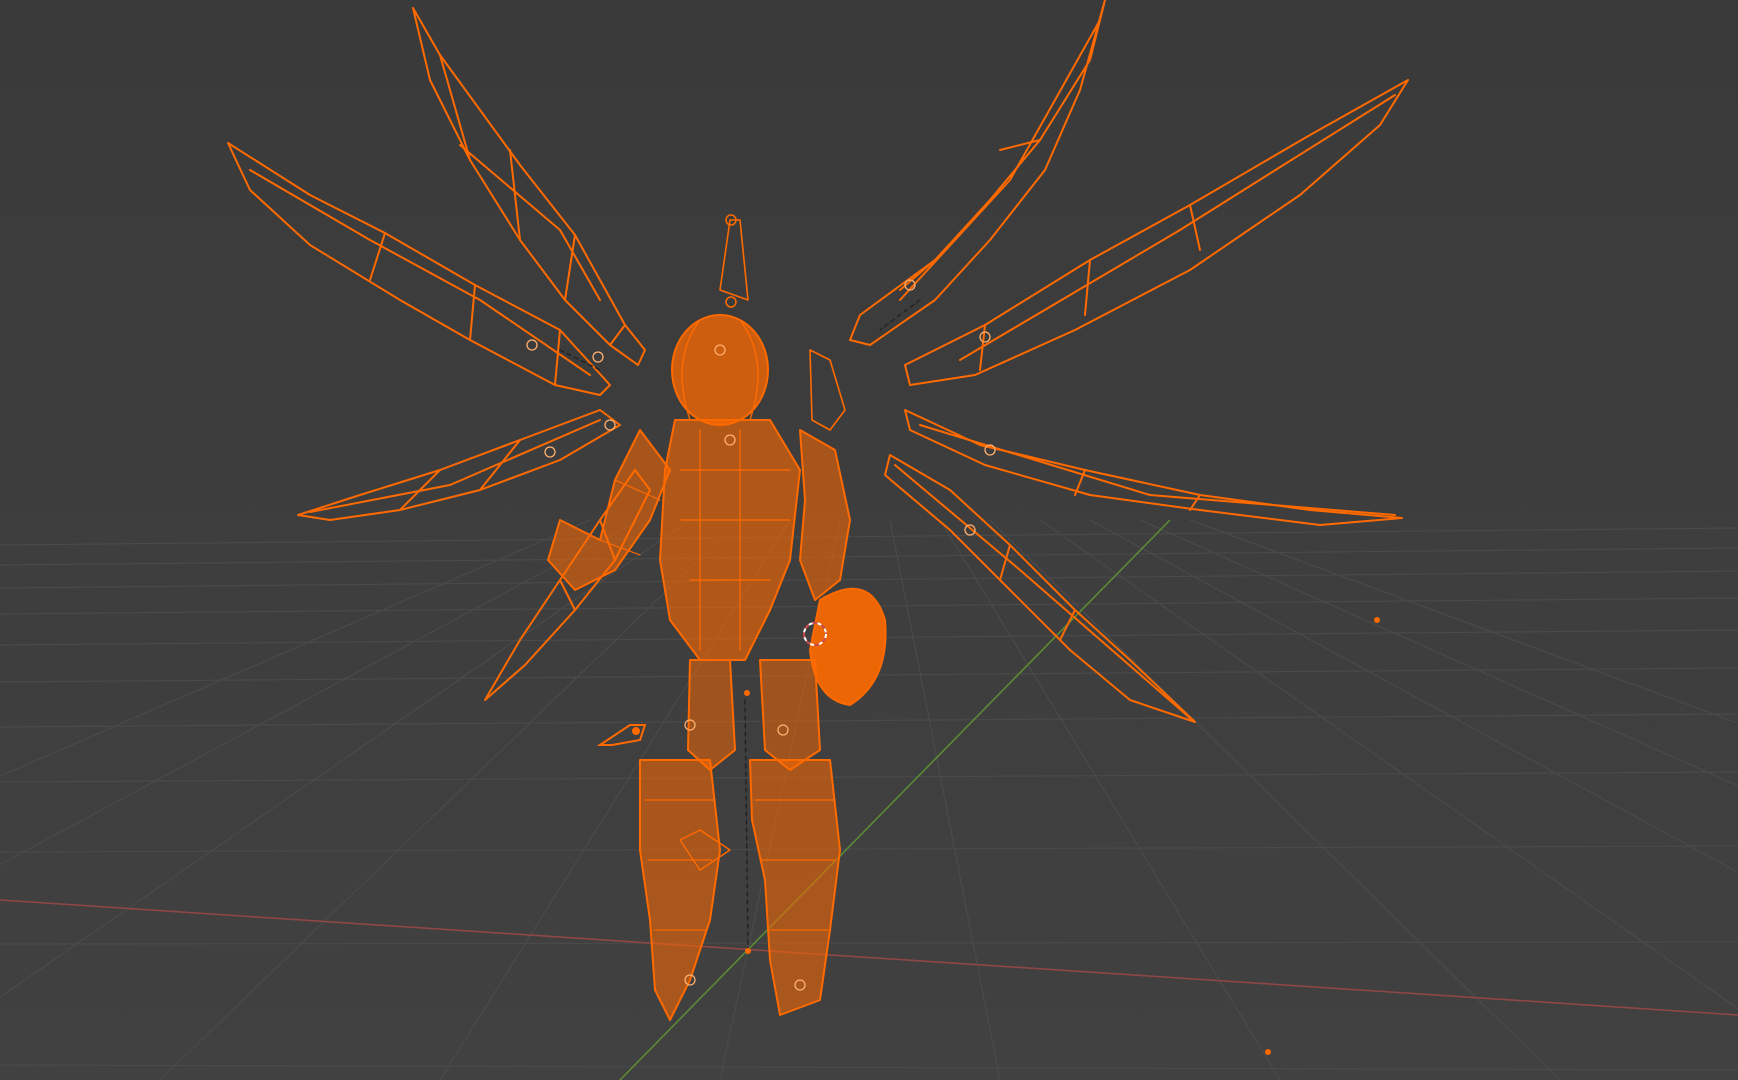  Describe the element at coordinates (1377, 620) in the screenshot. I see `light-object-icon` at that location.